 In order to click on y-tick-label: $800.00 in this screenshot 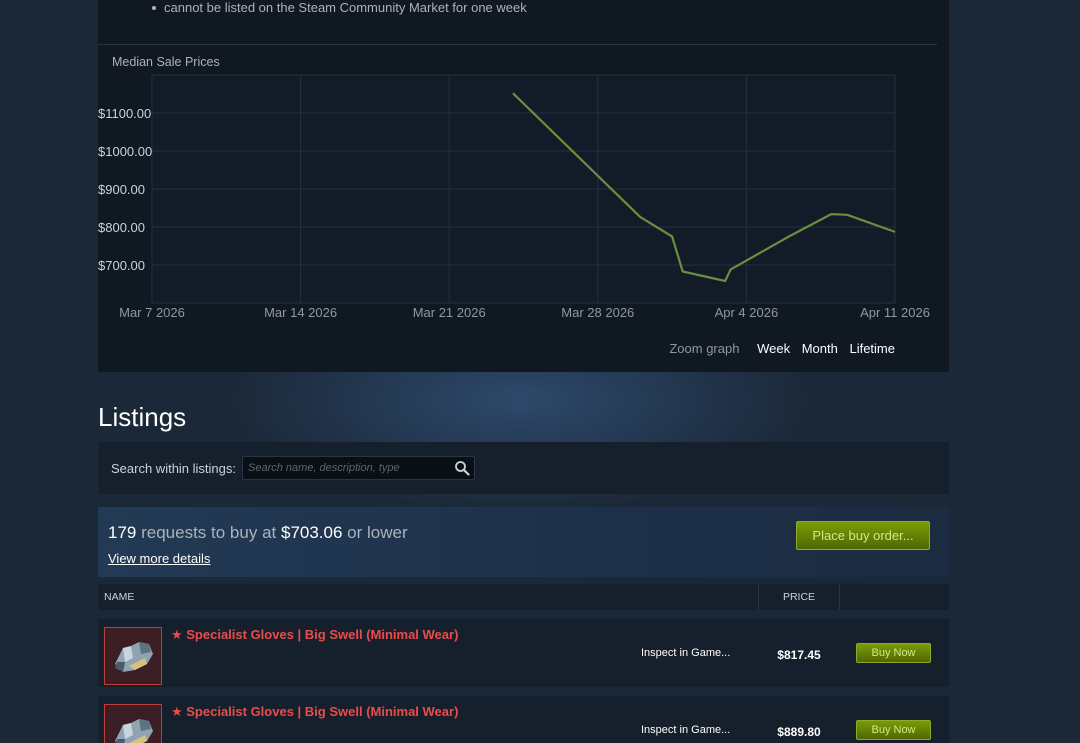, I will do `click(121, 227)`.